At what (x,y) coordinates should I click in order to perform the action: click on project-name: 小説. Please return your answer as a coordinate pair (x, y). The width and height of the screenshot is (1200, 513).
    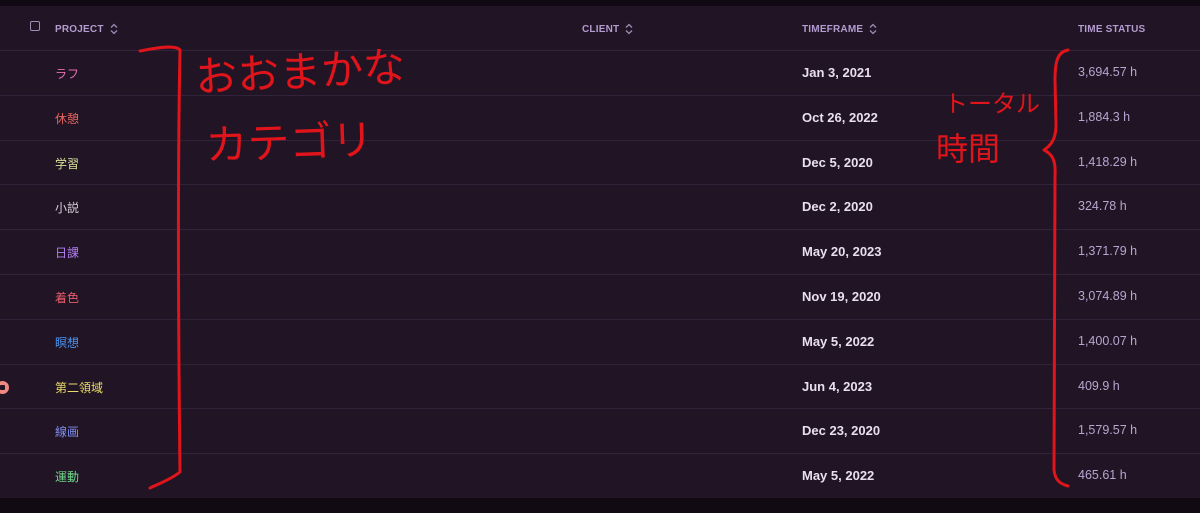
    Looking at the image, I should click on (67, 207).